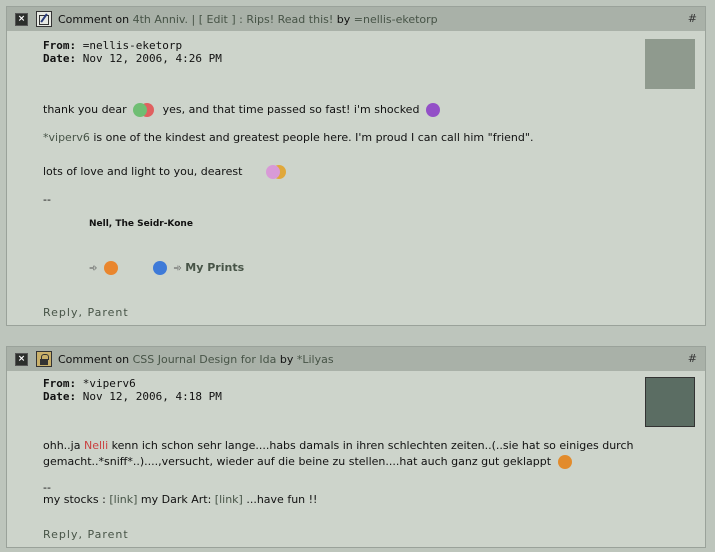 The height and width of the screenshot is (552, 715). Describe the element at coordinates (132, 45) in the screenshot. I see `from-value: =nellis-eketorp` at that location.